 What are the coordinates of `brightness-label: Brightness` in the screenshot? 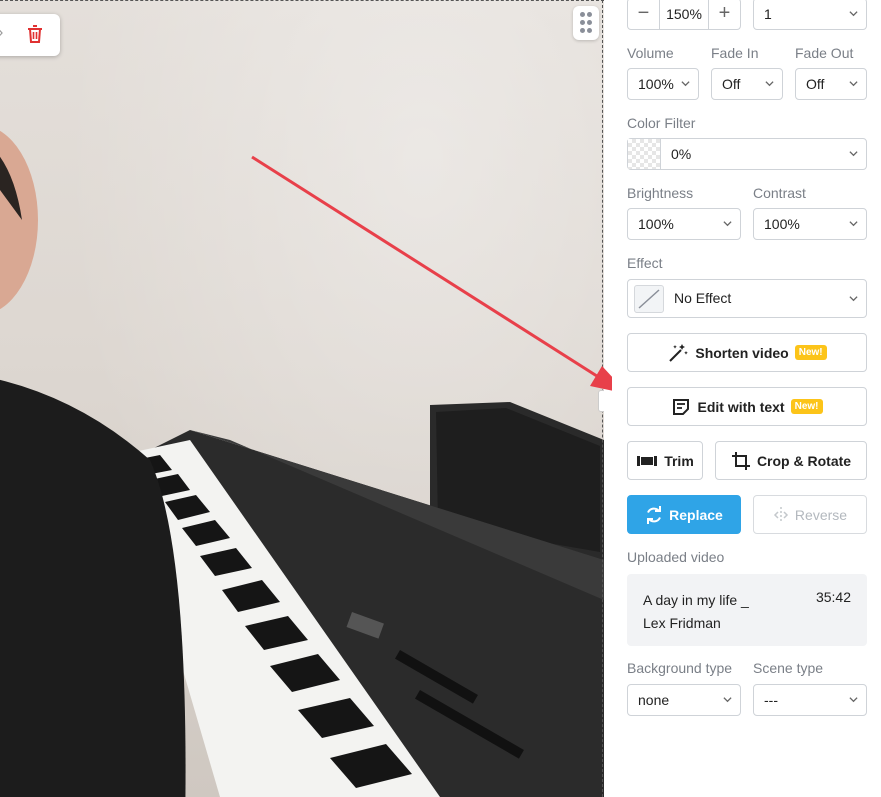 It's located at (660, 193).